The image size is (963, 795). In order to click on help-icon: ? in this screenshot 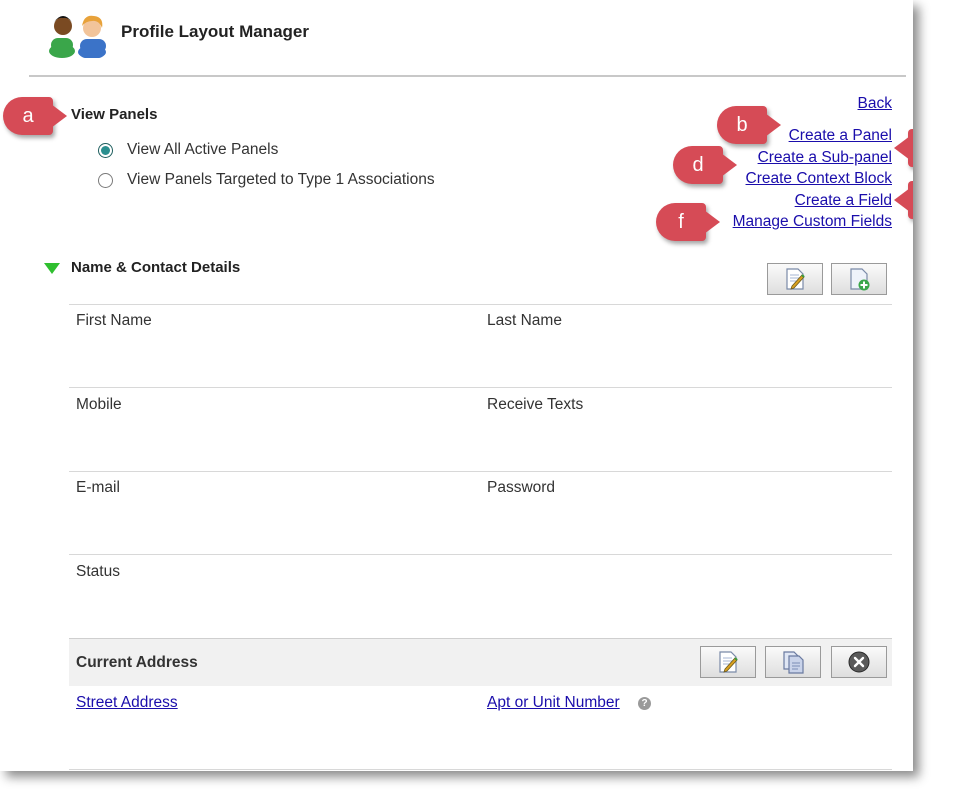, I will do `click(644, 703)`.